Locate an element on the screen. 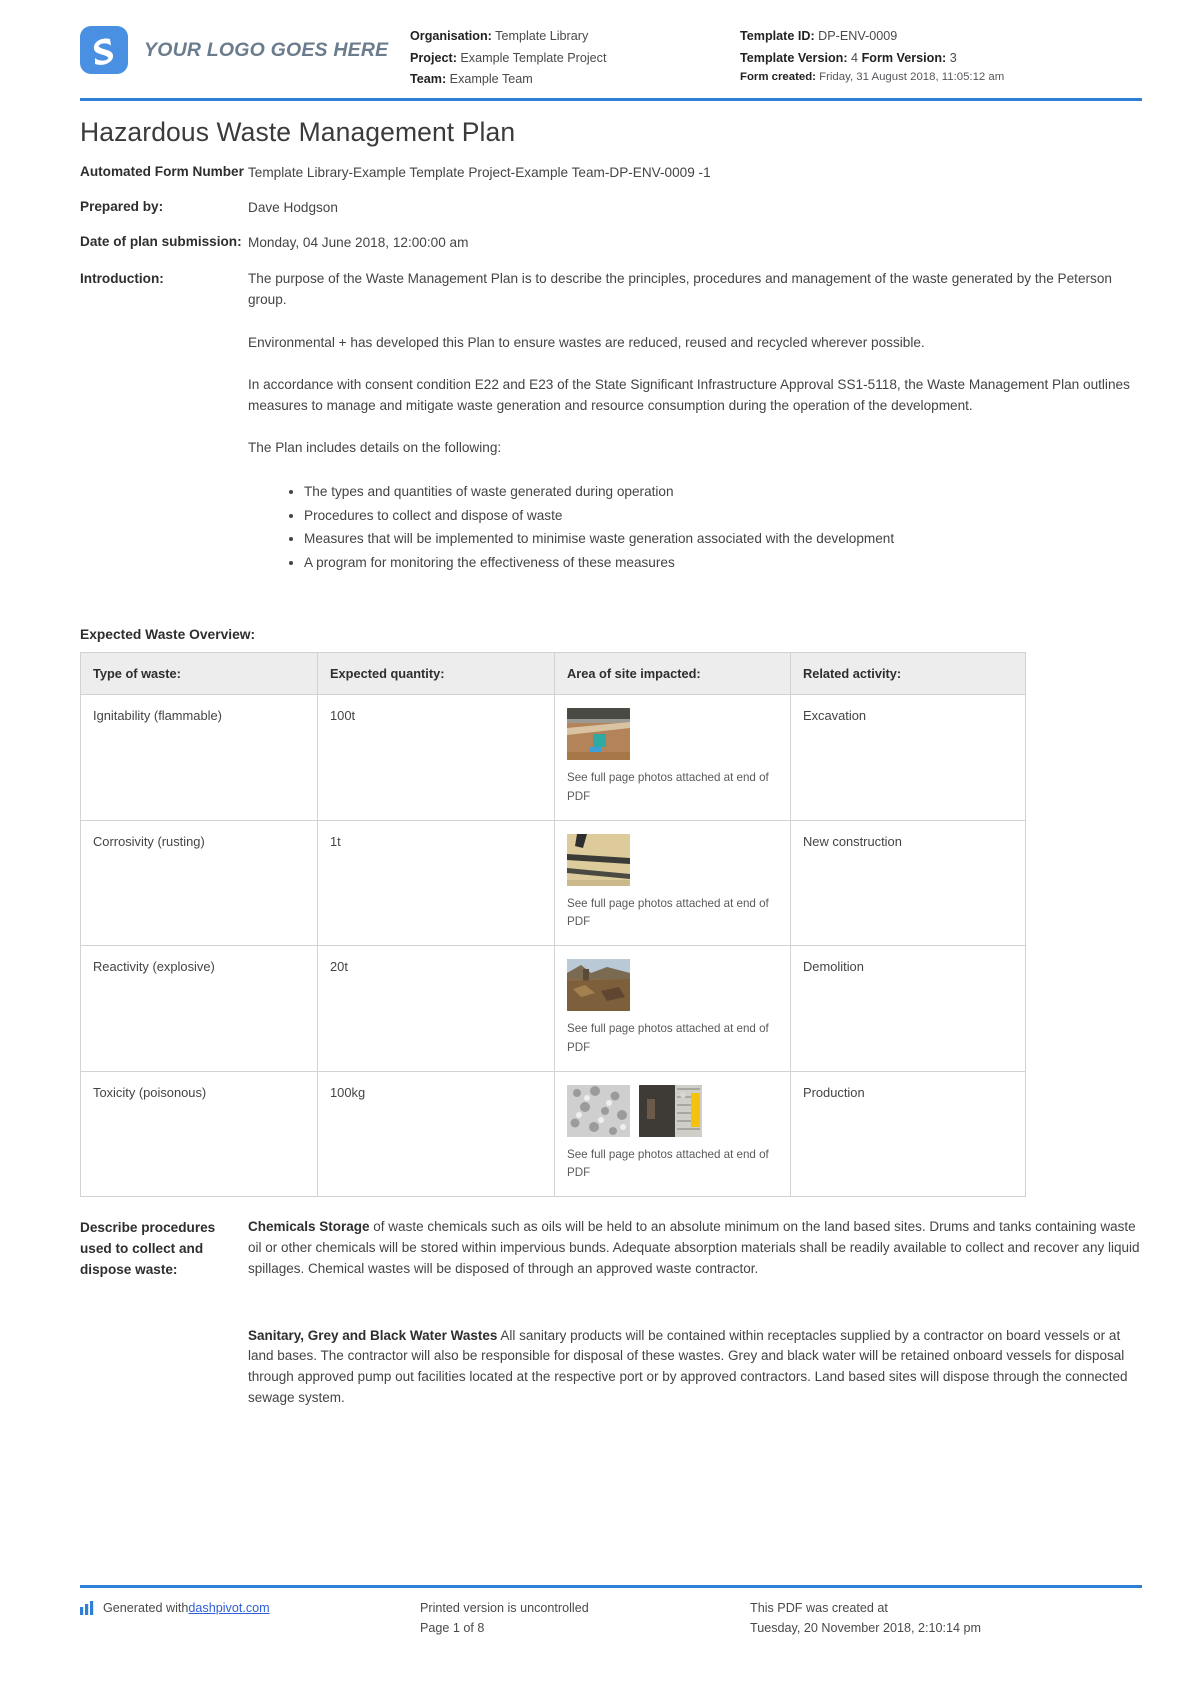 The width and height of the screenshot is (1202, 1701). footer-generated-with: Generated with dashpivot.com is located at coordinates (250, 1619).